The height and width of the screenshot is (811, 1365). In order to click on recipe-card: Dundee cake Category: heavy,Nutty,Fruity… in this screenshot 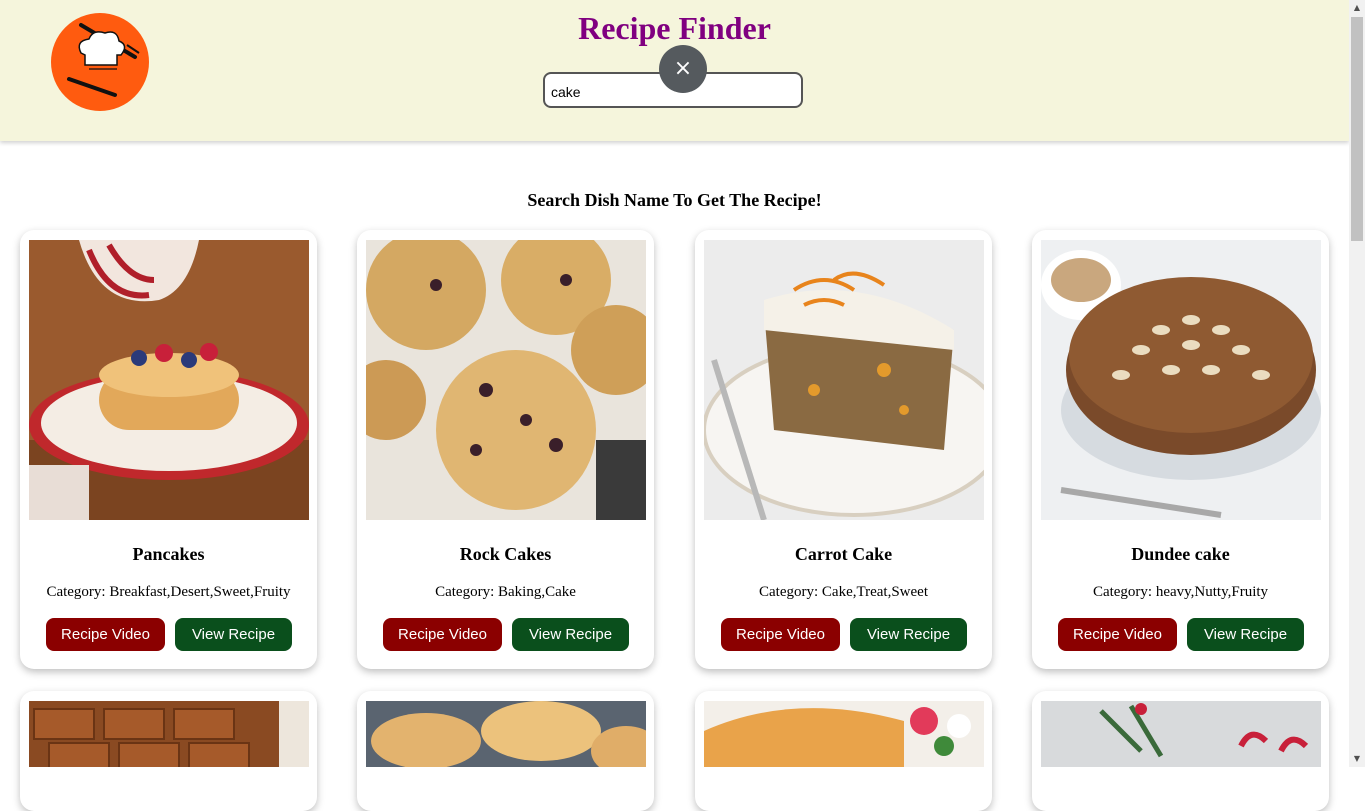, I will do `click(1180, 449)`.